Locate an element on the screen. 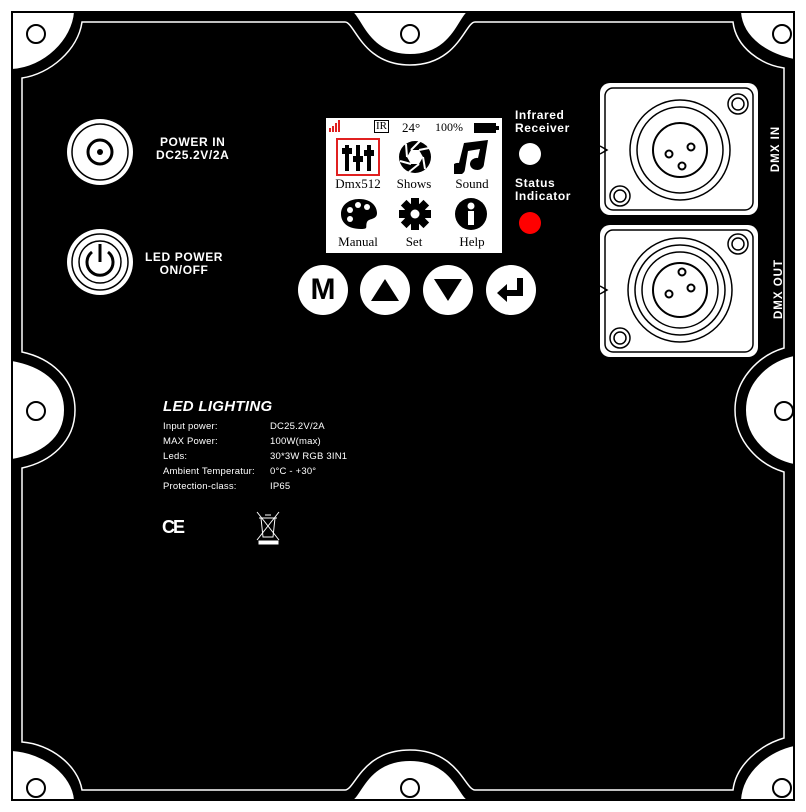  screw-hole-ml is located at coordinates (36, 411).